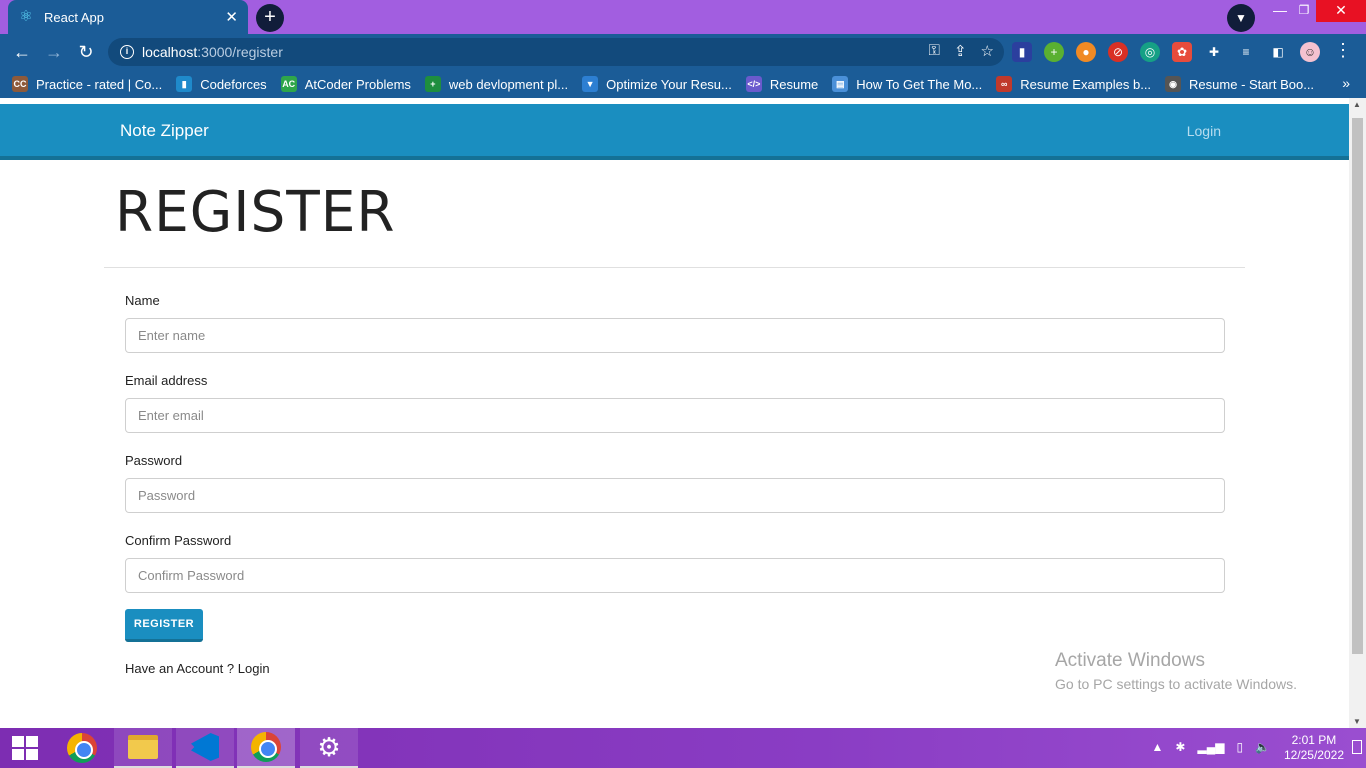  I want to click on name-label: Name, so click(142, 300).